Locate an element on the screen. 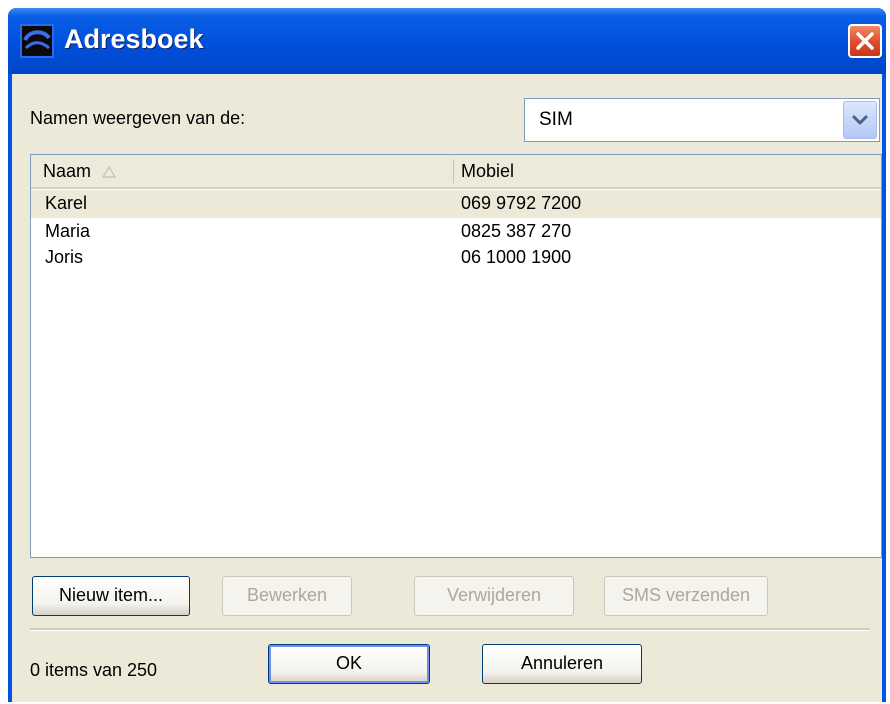  item-count-status: 0 items van 250 is located at coordinates (94, 670).